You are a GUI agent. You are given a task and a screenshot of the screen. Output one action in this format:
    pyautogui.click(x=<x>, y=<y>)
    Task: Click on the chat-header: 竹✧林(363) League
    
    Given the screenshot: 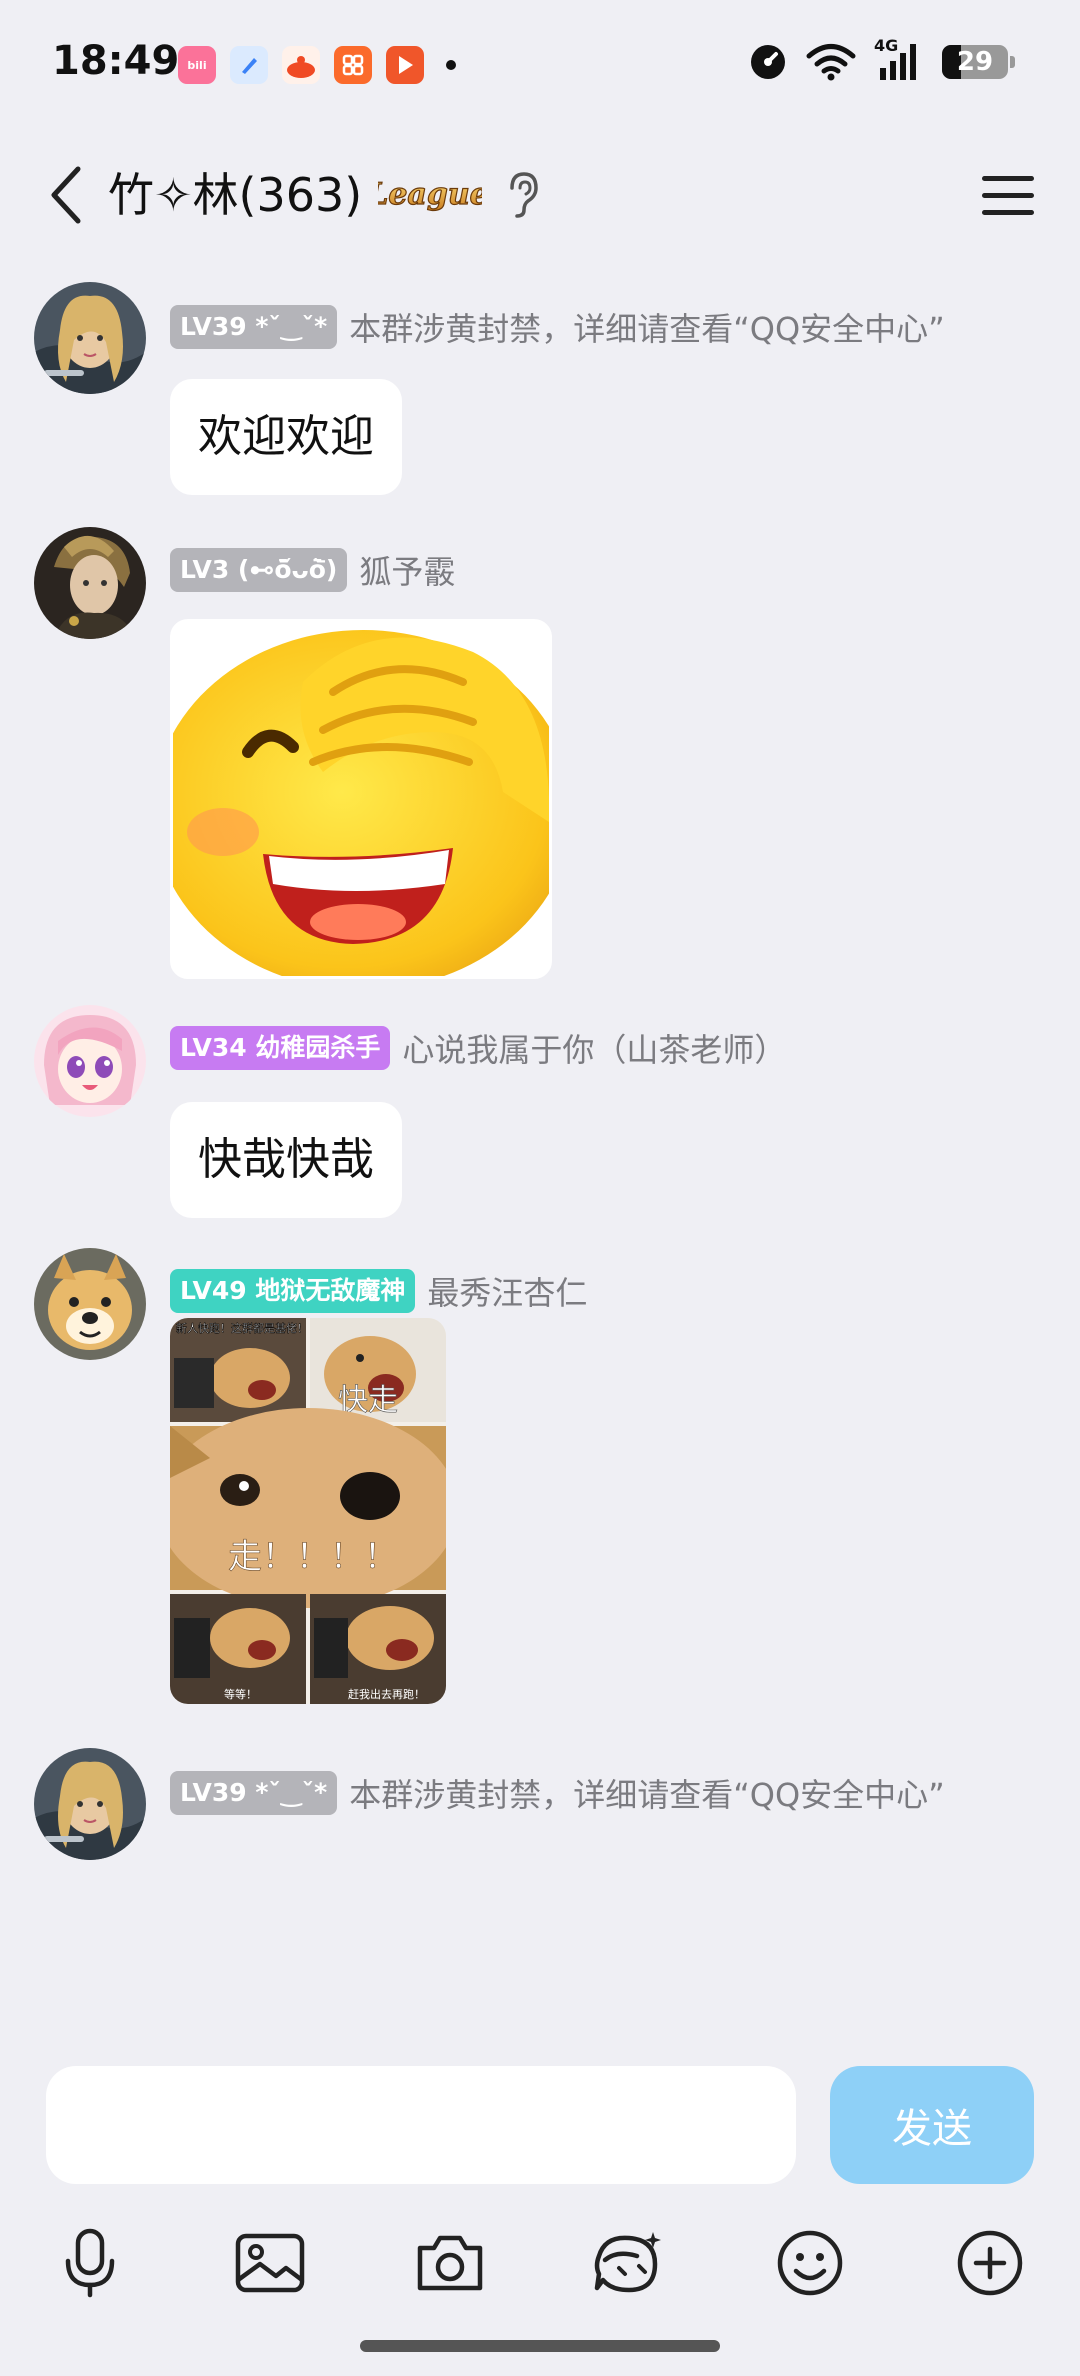 What is the action you would take?
    pyautogui.click(x=540, y=195)
    